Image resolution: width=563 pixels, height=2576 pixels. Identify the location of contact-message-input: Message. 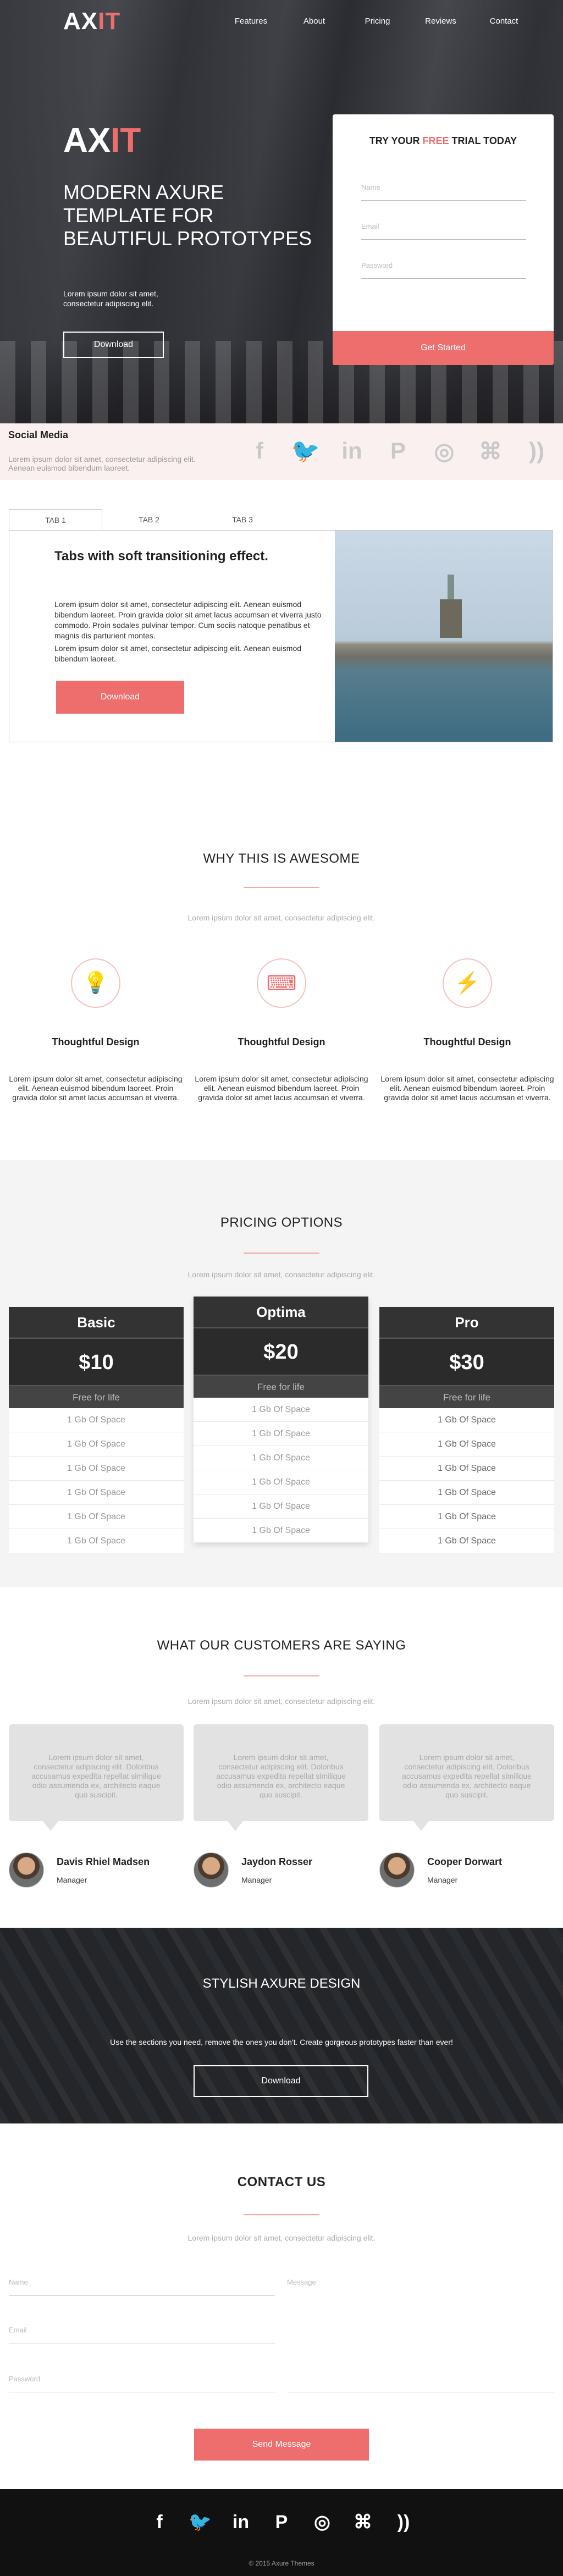
(421, 2333).